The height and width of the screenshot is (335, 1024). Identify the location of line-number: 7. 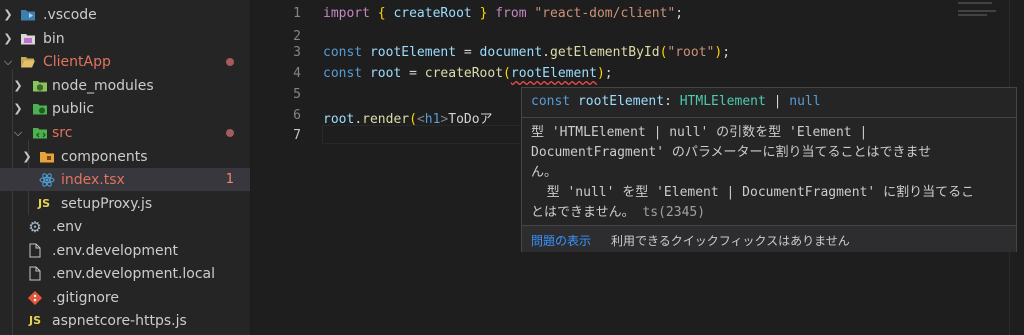
(297, 135).